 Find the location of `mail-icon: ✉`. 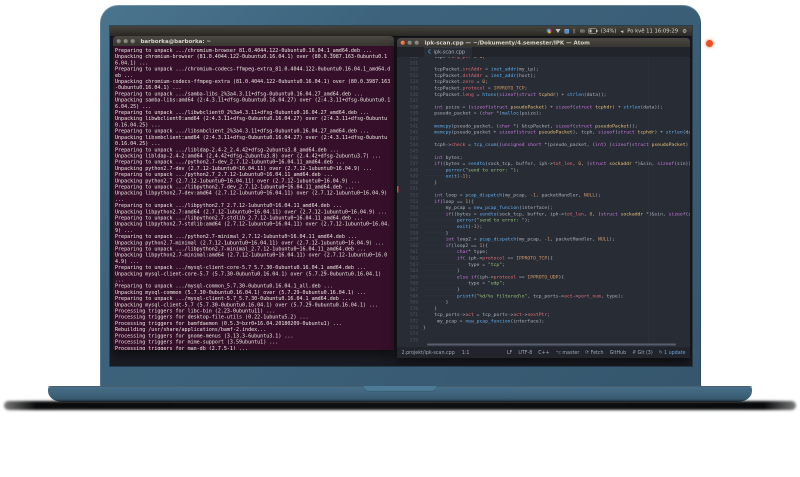

mail-icon: ✉ is located at coordinates (582, 31).